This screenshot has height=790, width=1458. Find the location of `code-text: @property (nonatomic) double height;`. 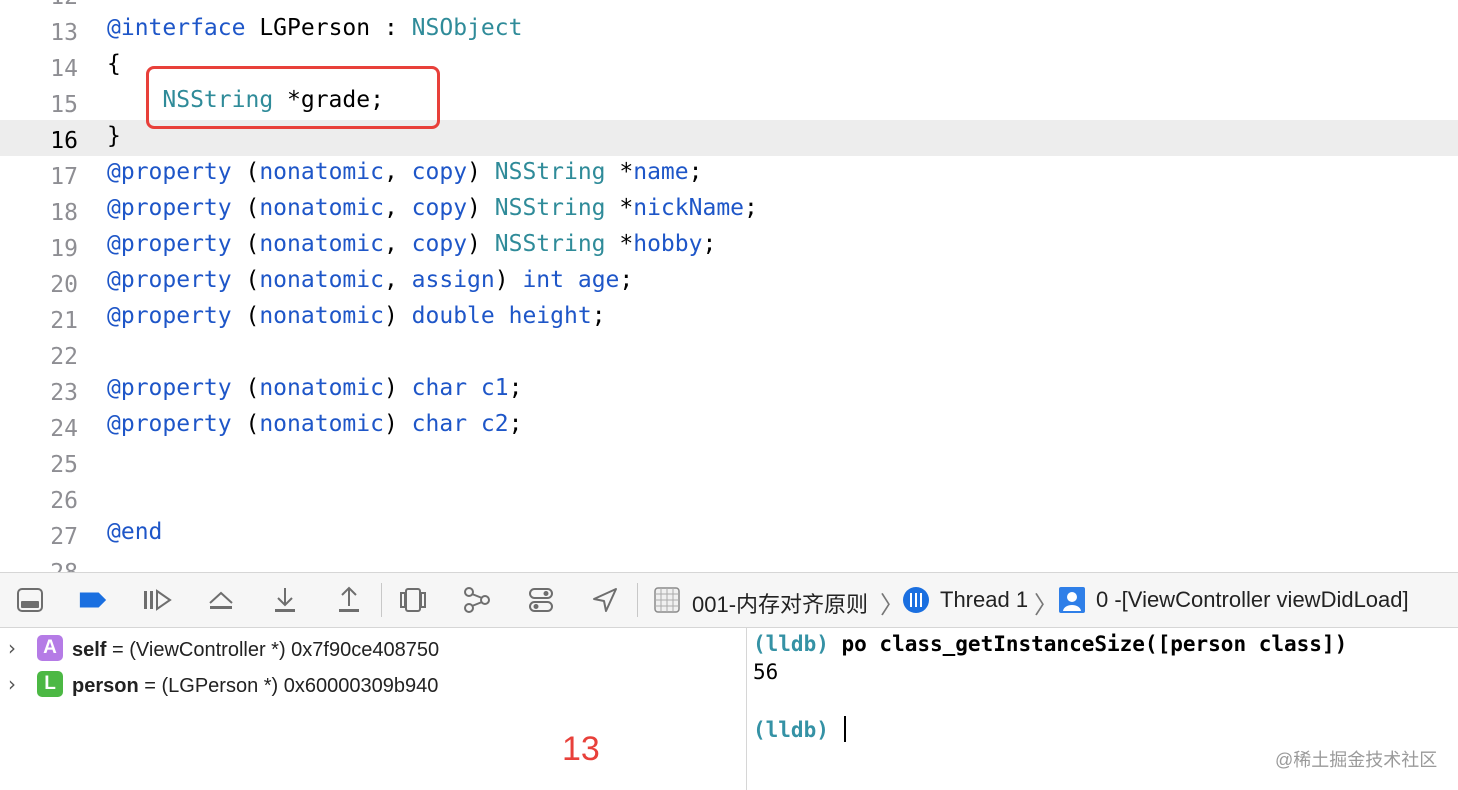

code-text: @property (nonatomic) double height; is located at coordinates (356, 316).